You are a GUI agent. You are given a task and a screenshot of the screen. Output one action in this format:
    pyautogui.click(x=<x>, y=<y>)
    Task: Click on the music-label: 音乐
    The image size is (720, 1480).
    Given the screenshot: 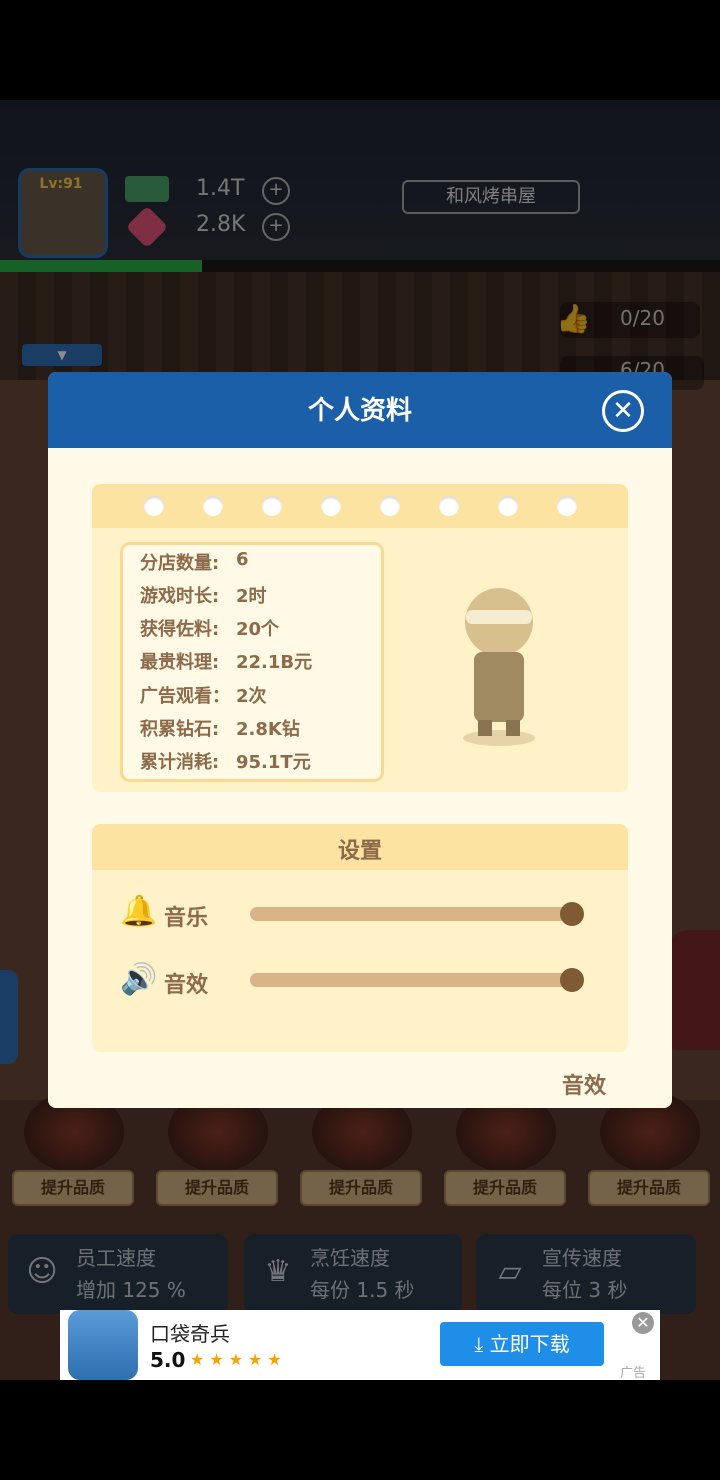 What is the action you would take?
    pyautogui.click(x=186, y=918)
    